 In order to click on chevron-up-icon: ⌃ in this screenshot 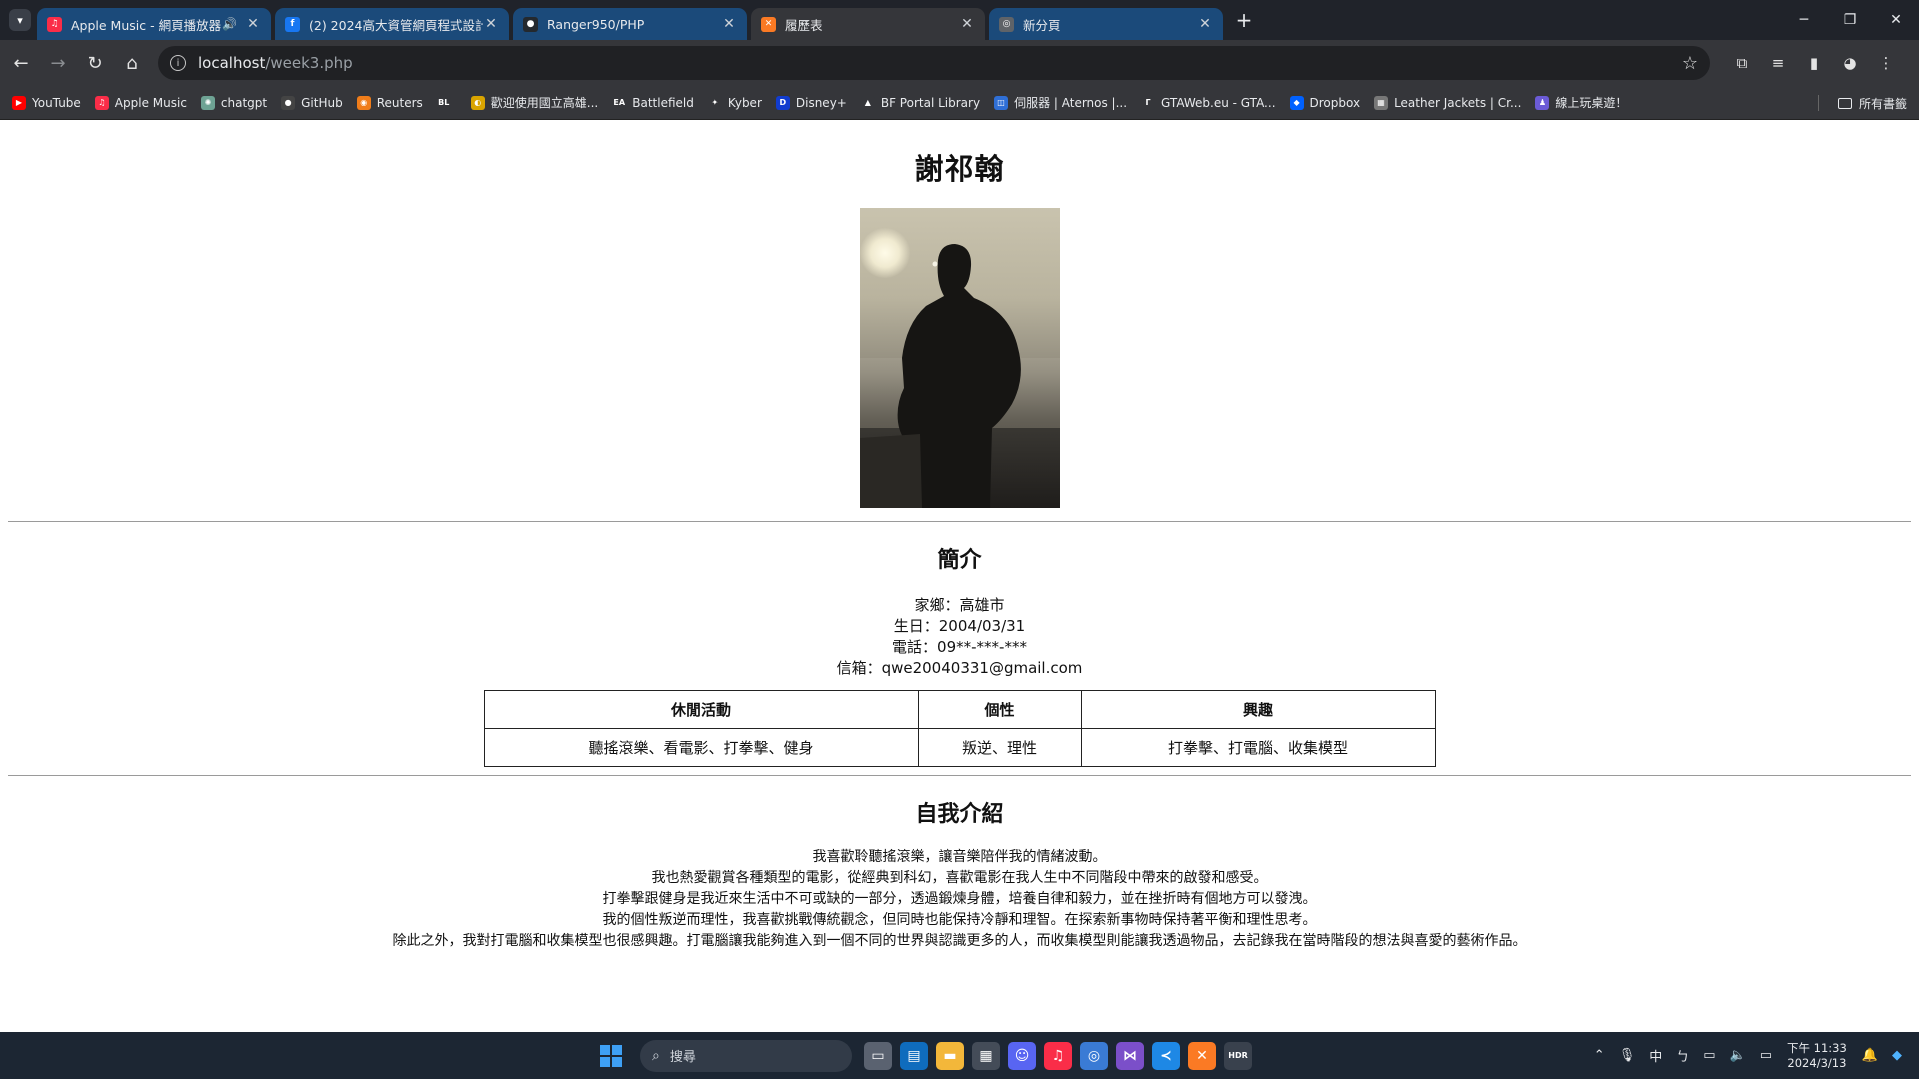, I will do `click(1599, 1055)`.